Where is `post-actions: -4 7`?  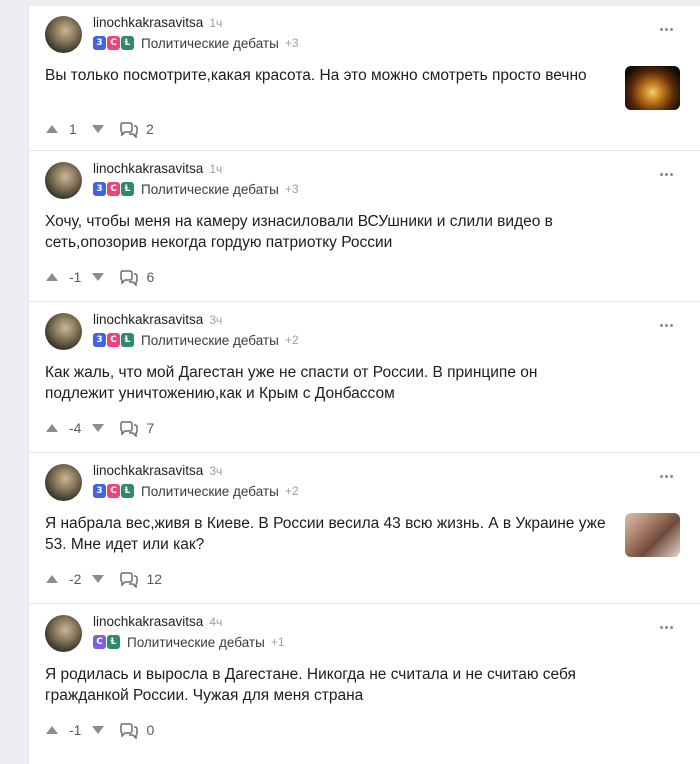 post-actions: -4 7 is located at coordinates (99, 428).